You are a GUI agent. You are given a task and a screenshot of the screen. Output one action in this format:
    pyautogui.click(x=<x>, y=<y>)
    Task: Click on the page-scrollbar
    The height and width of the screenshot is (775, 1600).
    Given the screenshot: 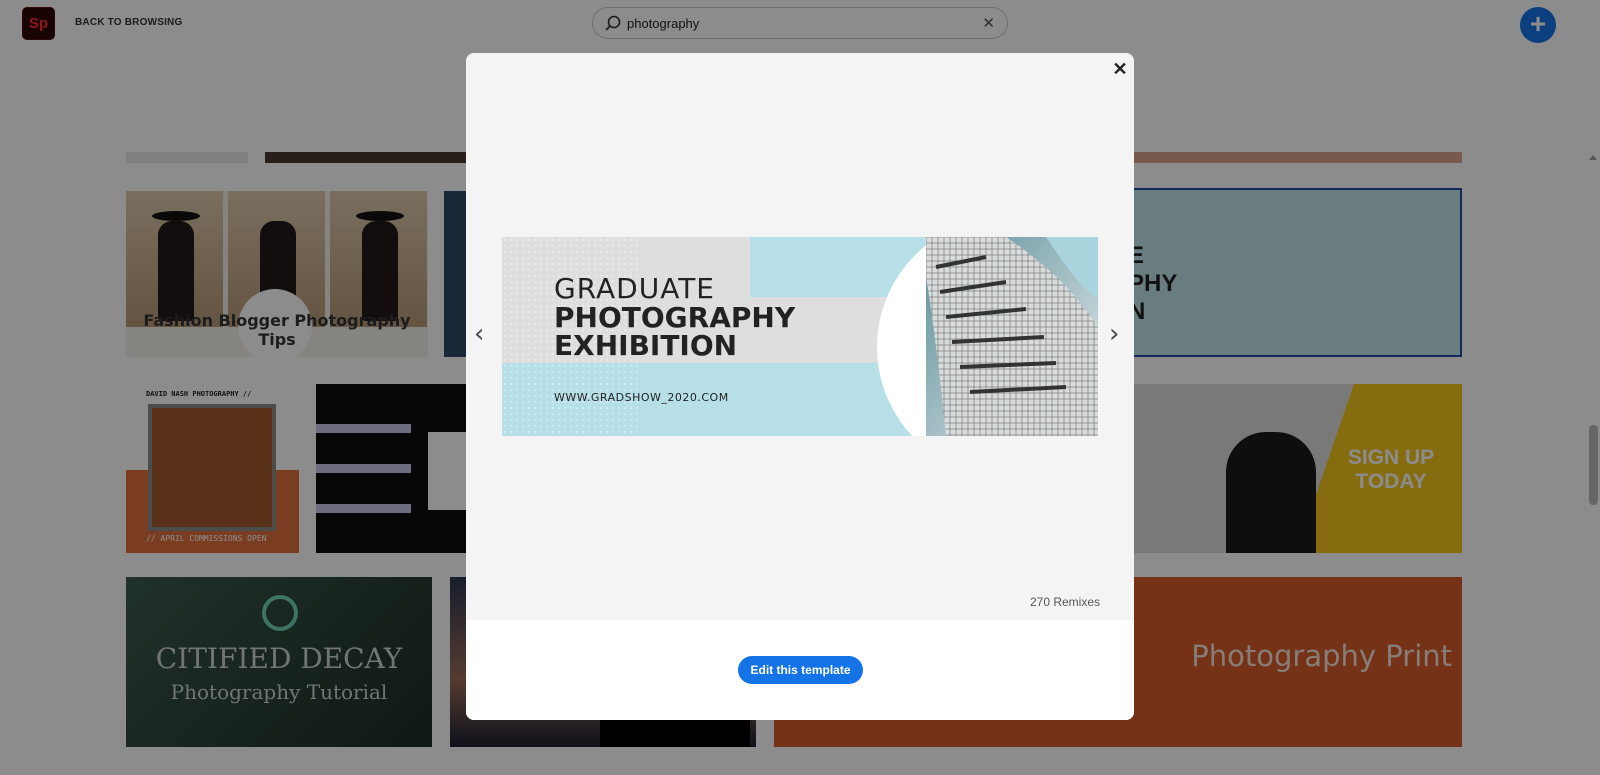 What is the action you would take?
    pyautogui.click(x=1593, y=465)
    